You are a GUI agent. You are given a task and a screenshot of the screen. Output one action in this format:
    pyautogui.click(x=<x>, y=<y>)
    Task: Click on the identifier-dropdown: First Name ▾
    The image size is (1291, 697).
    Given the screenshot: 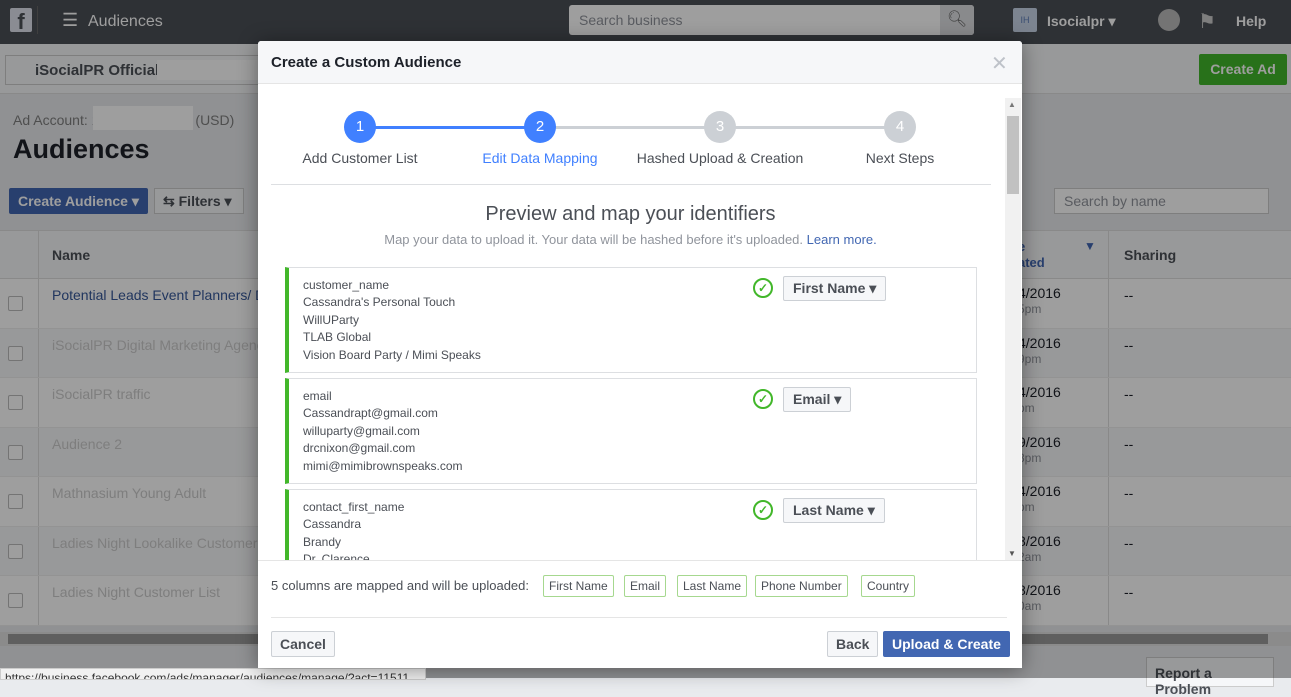 What is the action you would take?
    pyautogui.click(x=835, y=288)
    